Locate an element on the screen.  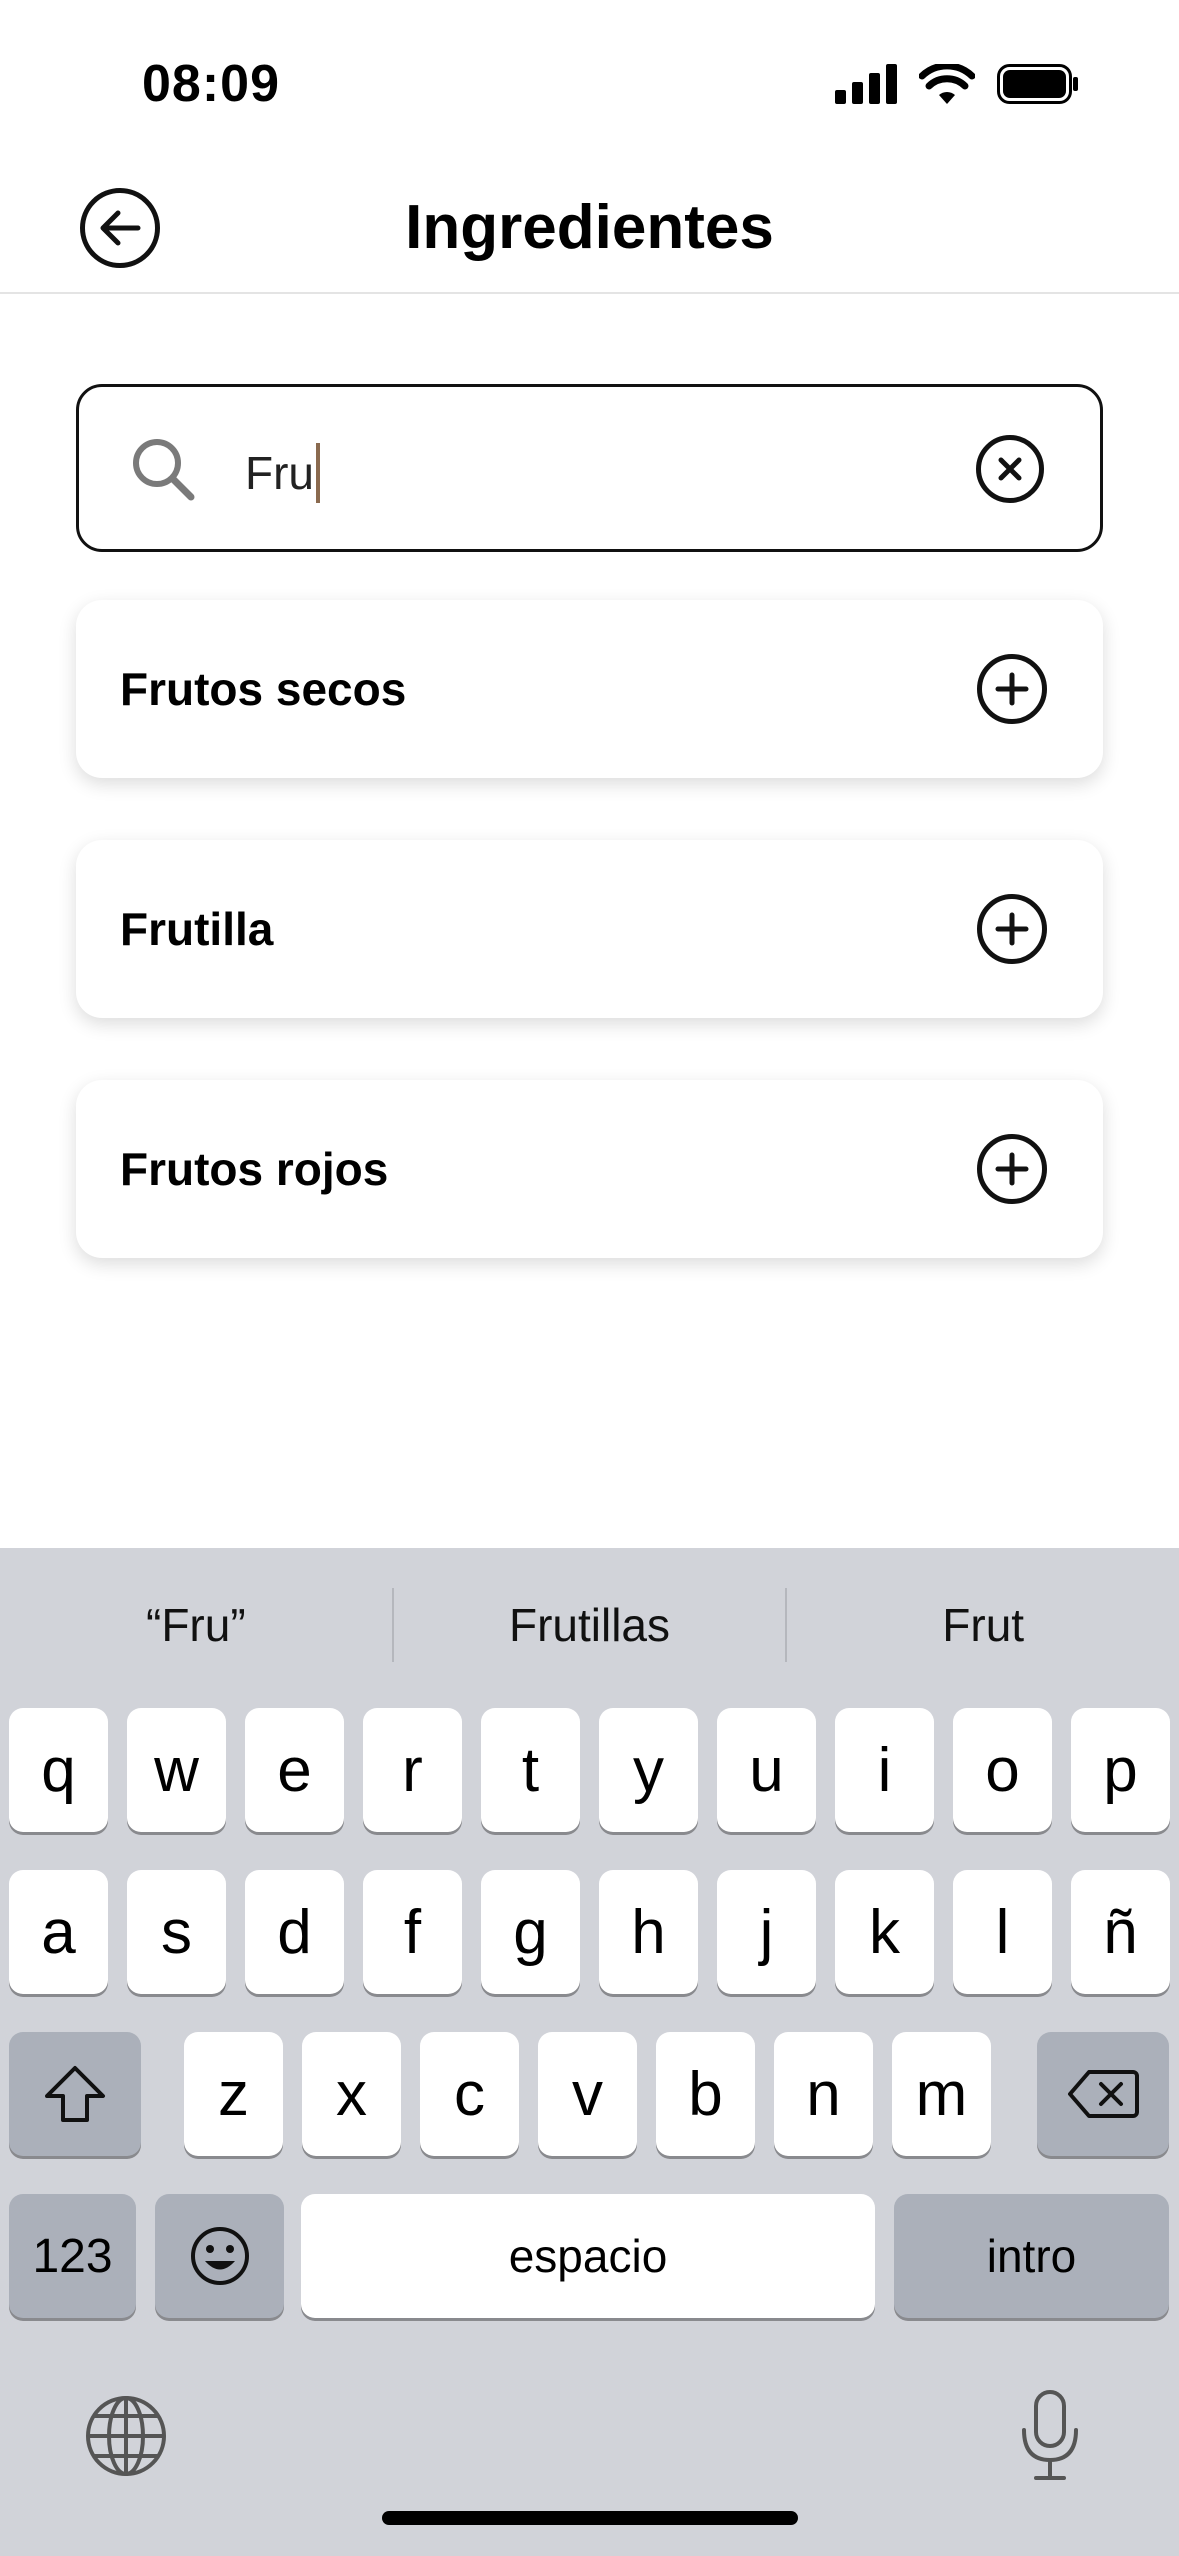
key-r: r is located at coordinates (412, 1770).